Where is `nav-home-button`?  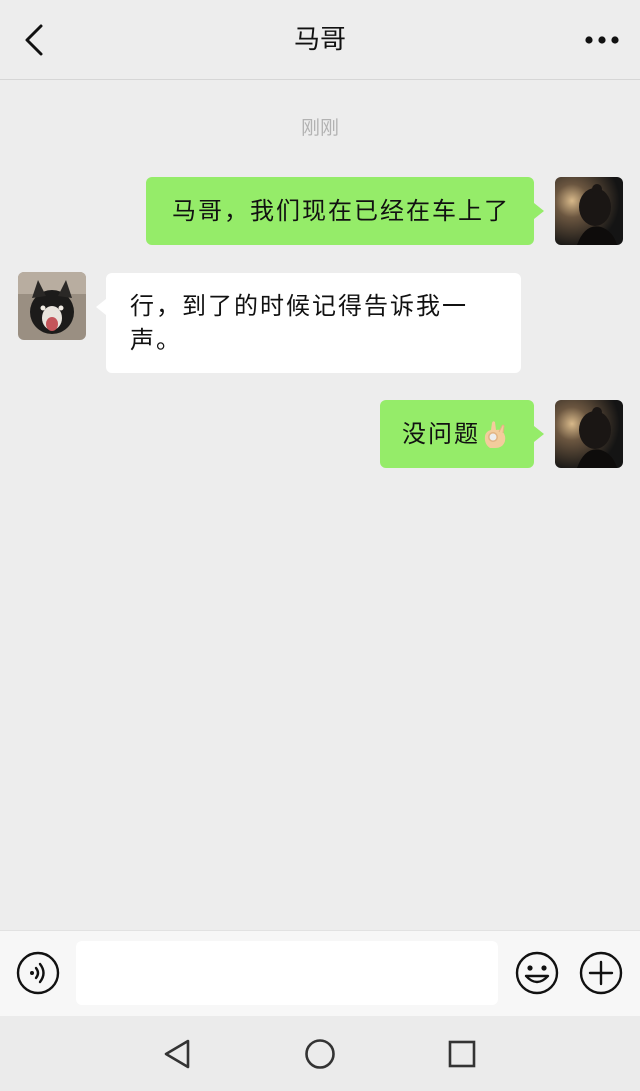 nav-home-button is located at coordinates (320, 1054).